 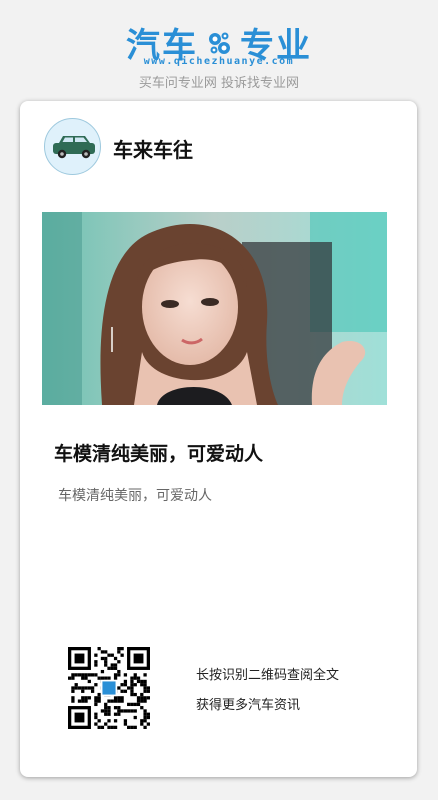 I want to click on site-url: www.qichezhuanye.com, so click(x=219, y=61).